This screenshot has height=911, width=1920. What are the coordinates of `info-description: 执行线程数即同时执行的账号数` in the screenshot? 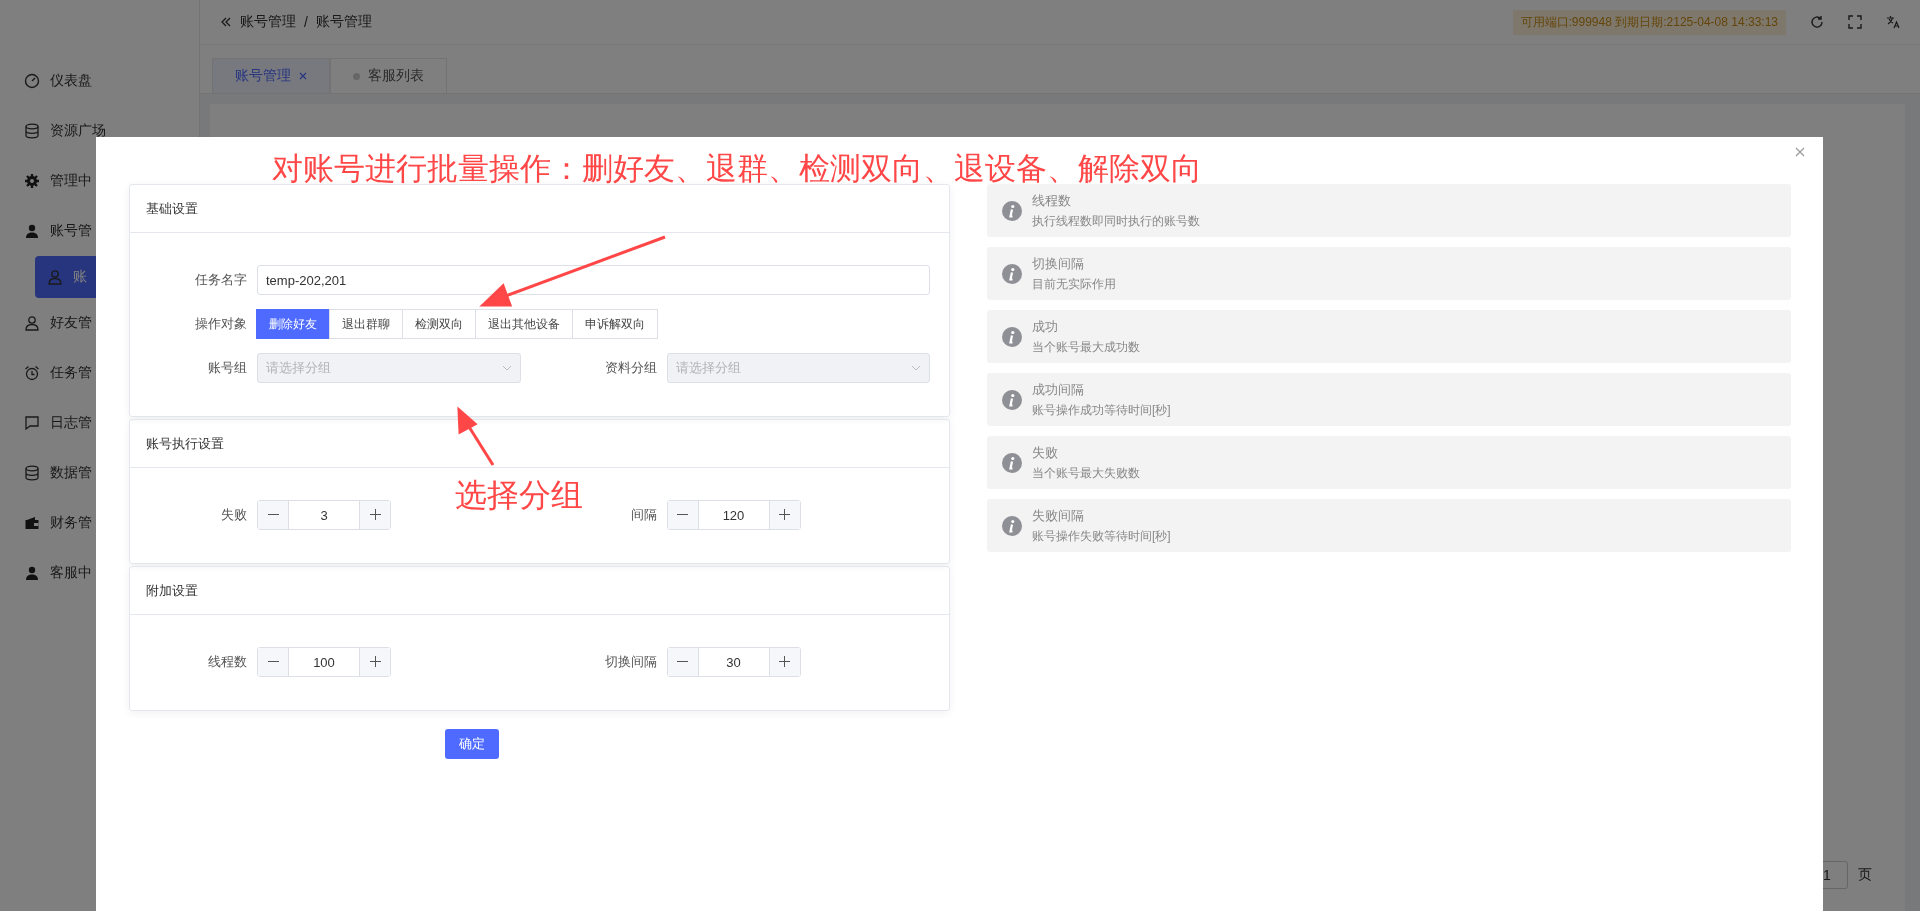 It's located at (1116, 221).